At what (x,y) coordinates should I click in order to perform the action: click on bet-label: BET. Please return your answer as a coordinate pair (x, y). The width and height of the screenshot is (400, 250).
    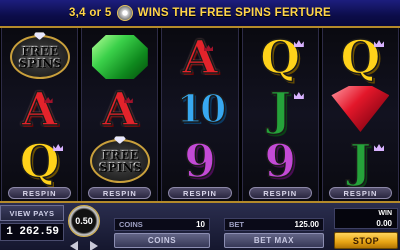
    Looking at the image, I should click on (236, 224).